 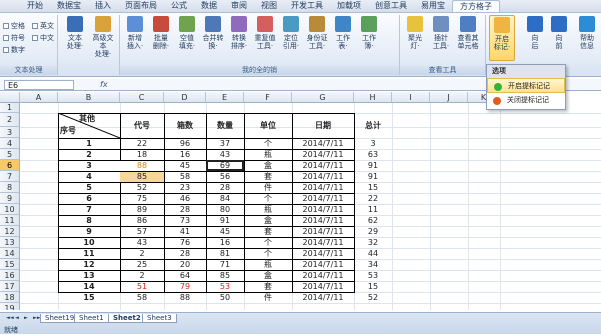 I want to click on table-row-cell: 37, so click(x=225, y=144).